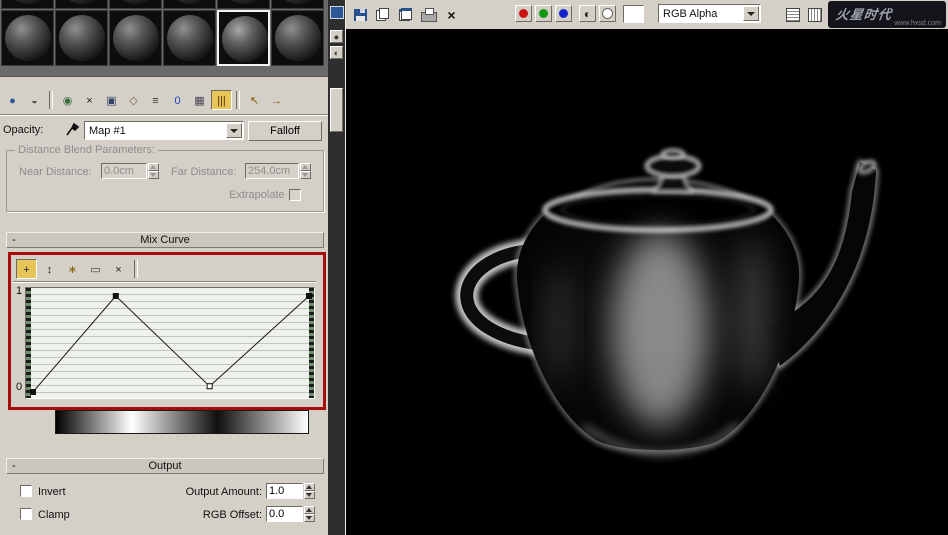 This screenshot has width=948, height=535. Describe the element at coordinates (305, 171) in the screenshot. I see `far-distance-spinner` at that location.